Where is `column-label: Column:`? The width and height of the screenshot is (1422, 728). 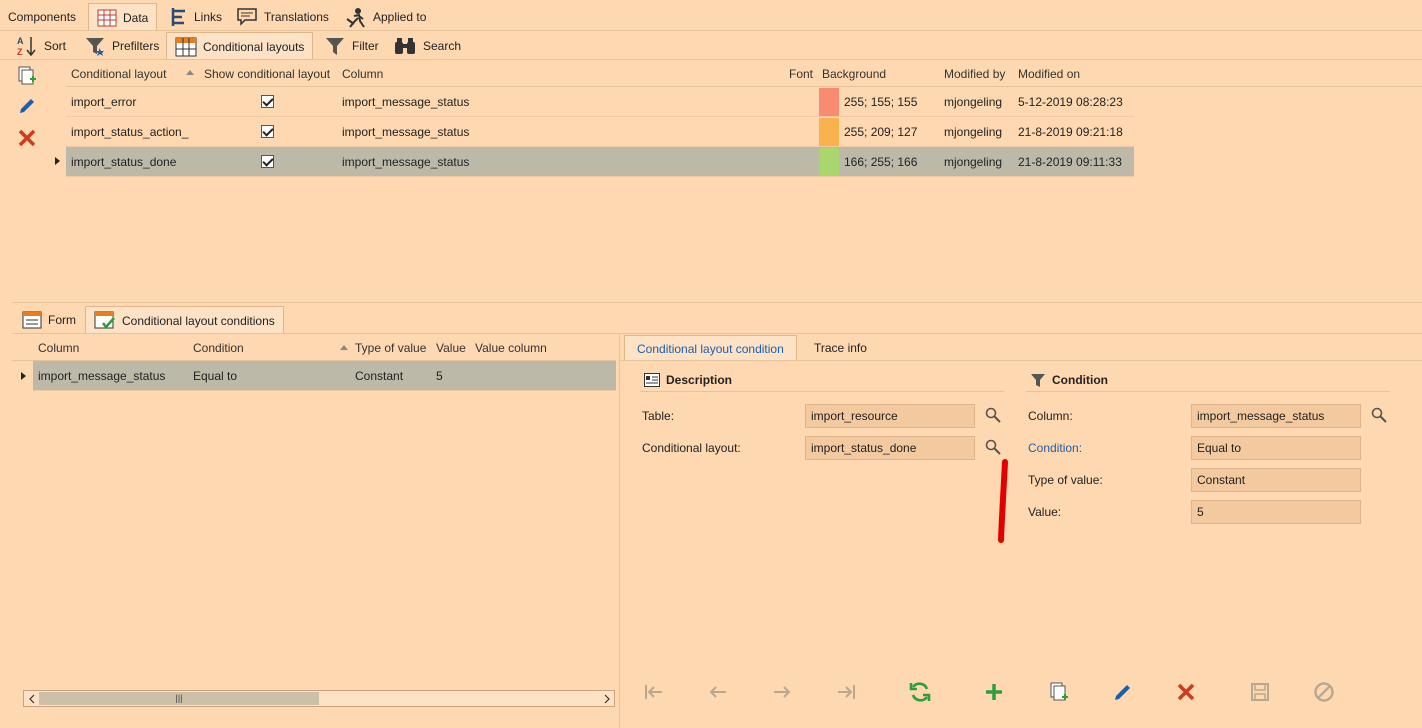
column-label: Column: is located at coordinates (1050, 416).